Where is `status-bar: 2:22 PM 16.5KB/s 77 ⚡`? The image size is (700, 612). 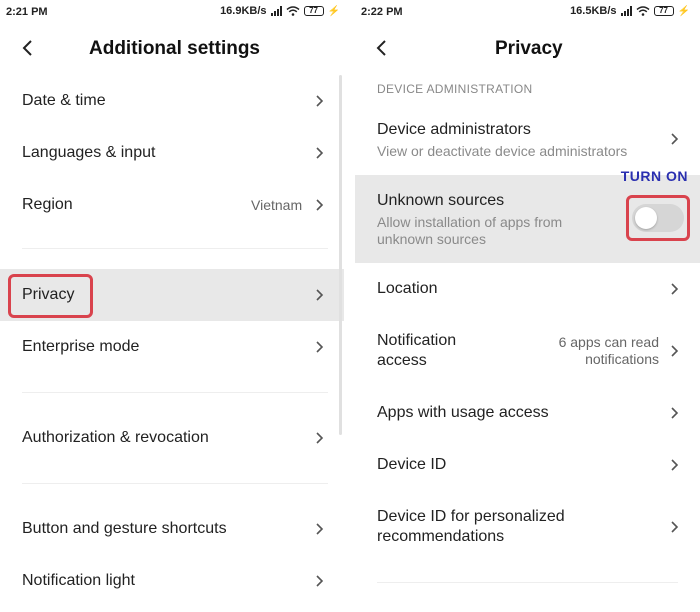 status-bar: 2:22 PM 16.5KB/s 77 ⚡ is located at coordinates (525, 13).